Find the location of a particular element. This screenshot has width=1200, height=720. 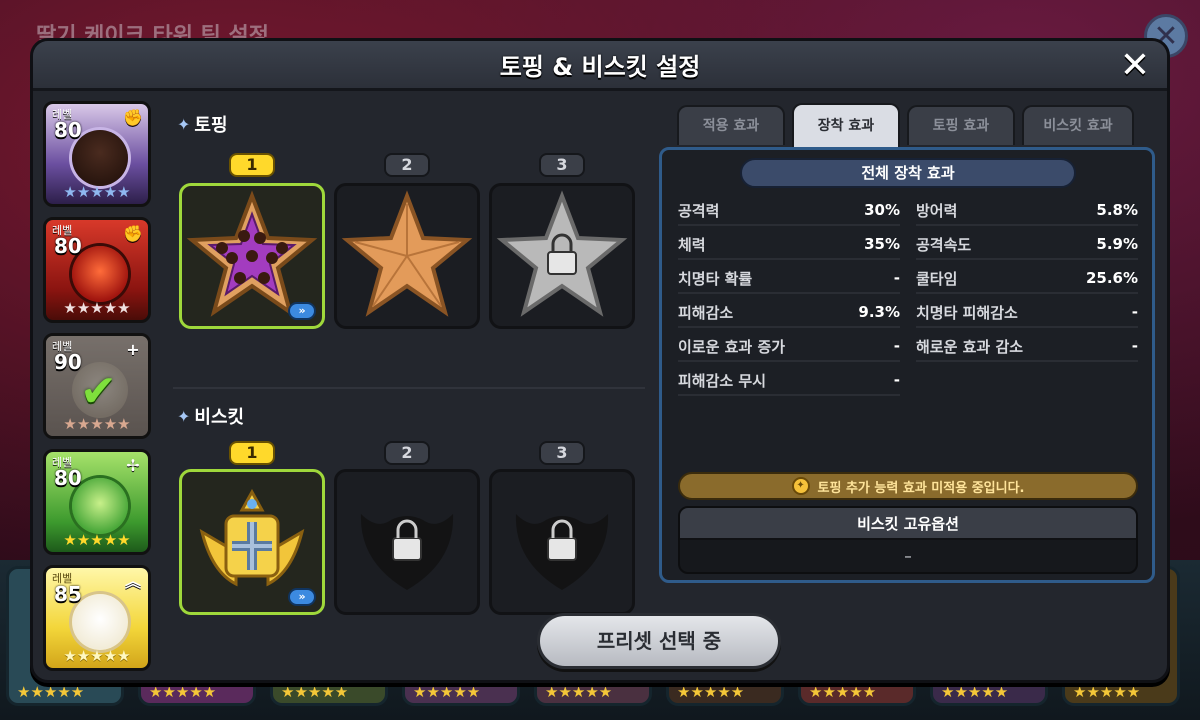

level-value: 90 is located at coordinates (68, 362).